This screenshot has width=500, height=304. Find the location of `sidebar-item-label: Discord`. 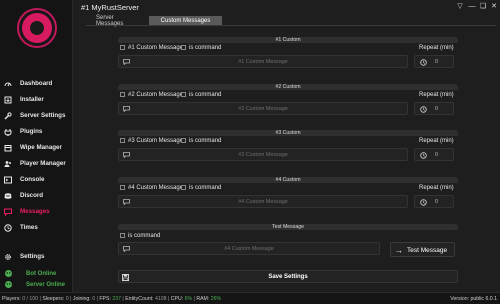

sidebar-item-label: Discord is located at coordinates (32, 195).